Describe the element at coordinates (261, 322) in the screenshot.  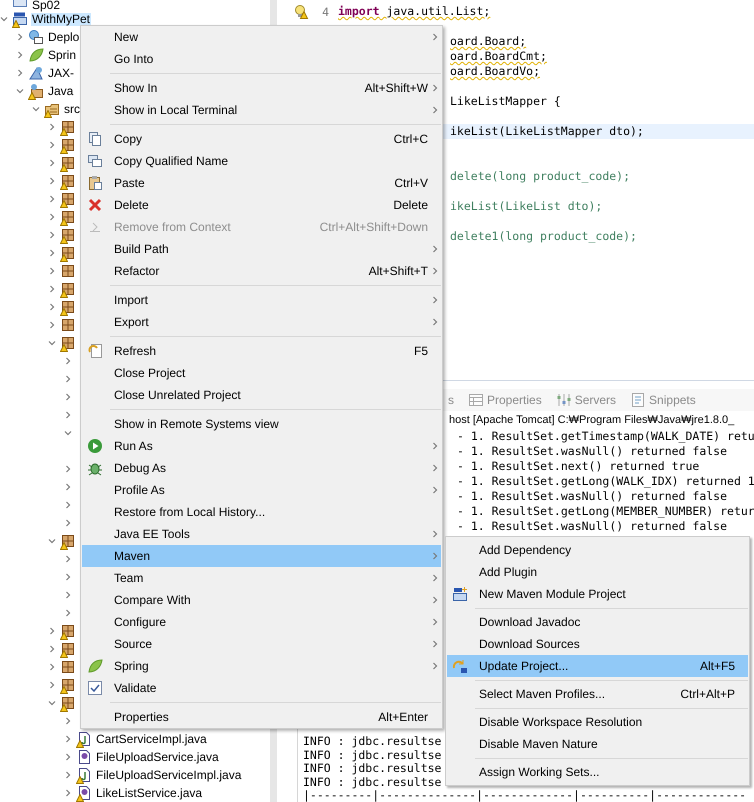
I see `menu-item: Export` at that location.